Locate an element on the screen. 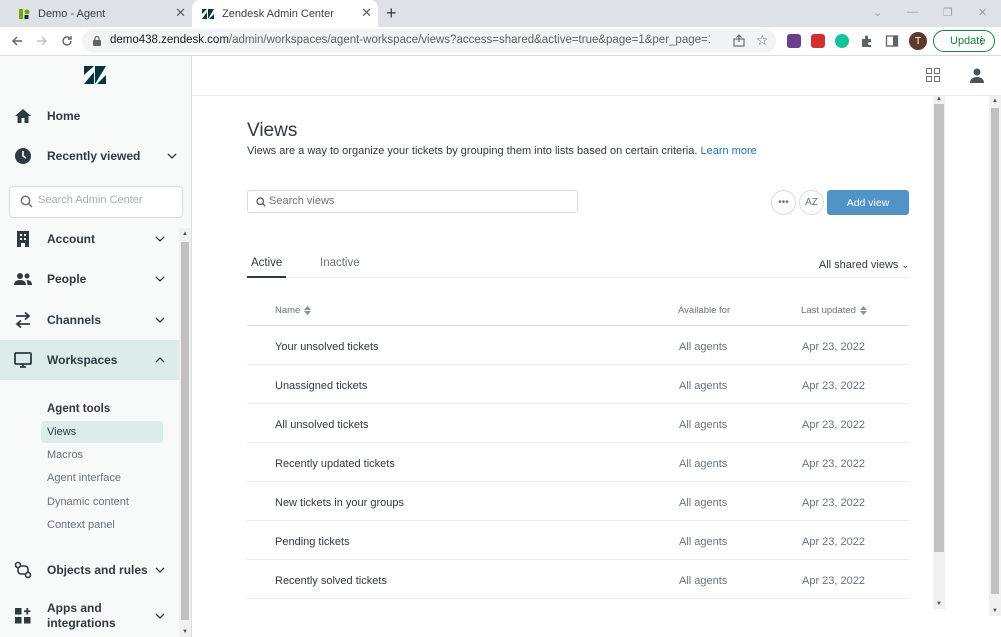 The height and width of the screenshot is (637, 1001). sidebar-item-home: Home is located at coordinates (89, 116).